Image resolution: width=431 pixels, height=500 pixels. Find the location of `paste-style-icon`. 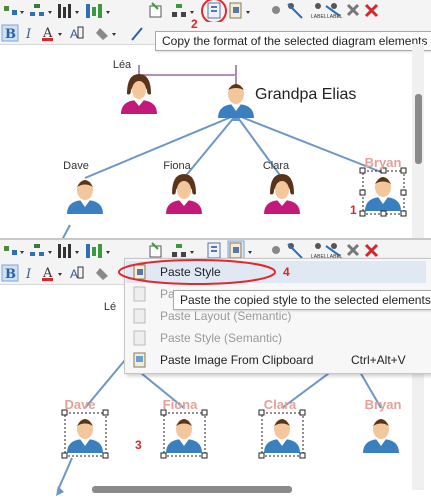

paste-style-icon is located at coordinates (139, 272).